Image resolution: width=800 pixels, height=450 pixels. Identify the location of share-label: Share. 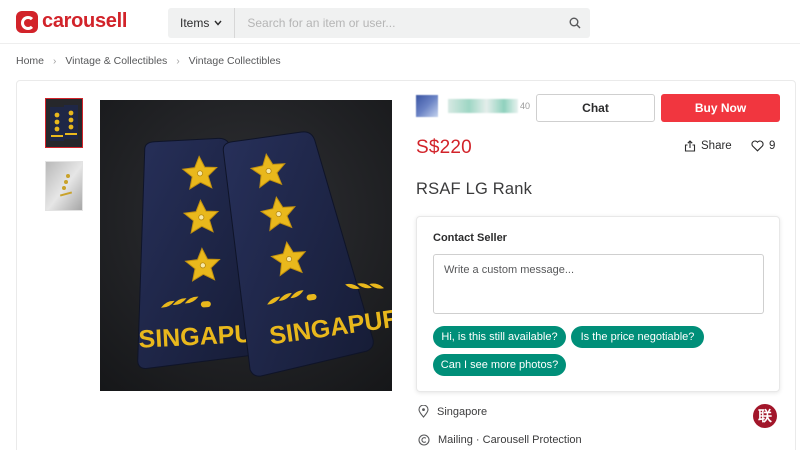
(716, 146).